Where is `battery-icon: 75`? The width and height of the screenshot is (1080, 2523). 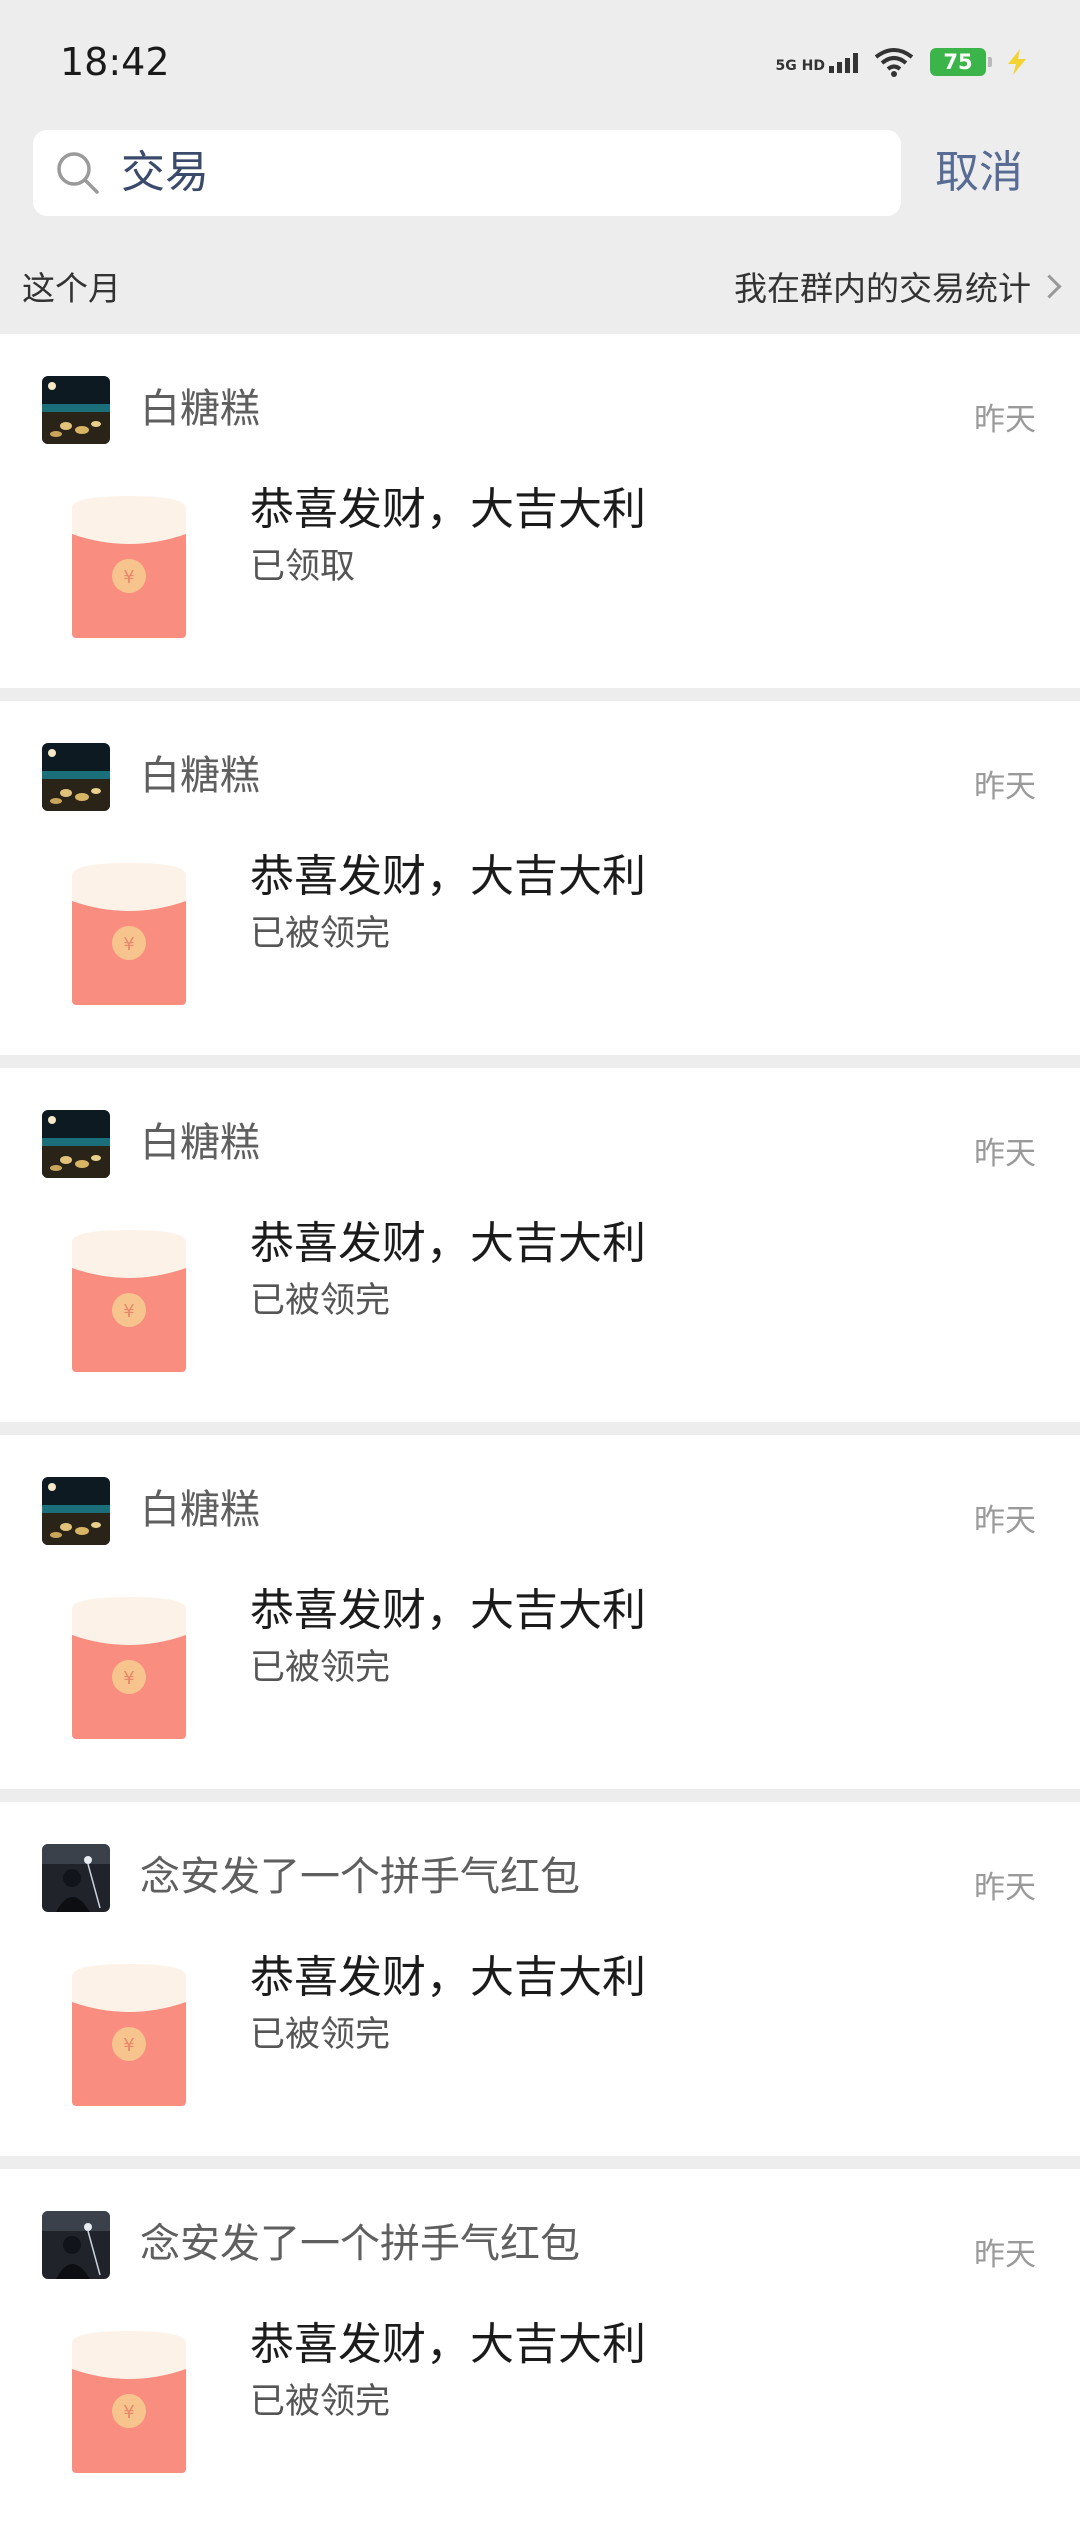
battery-icon: 75 is located at coordinates (961, 62).